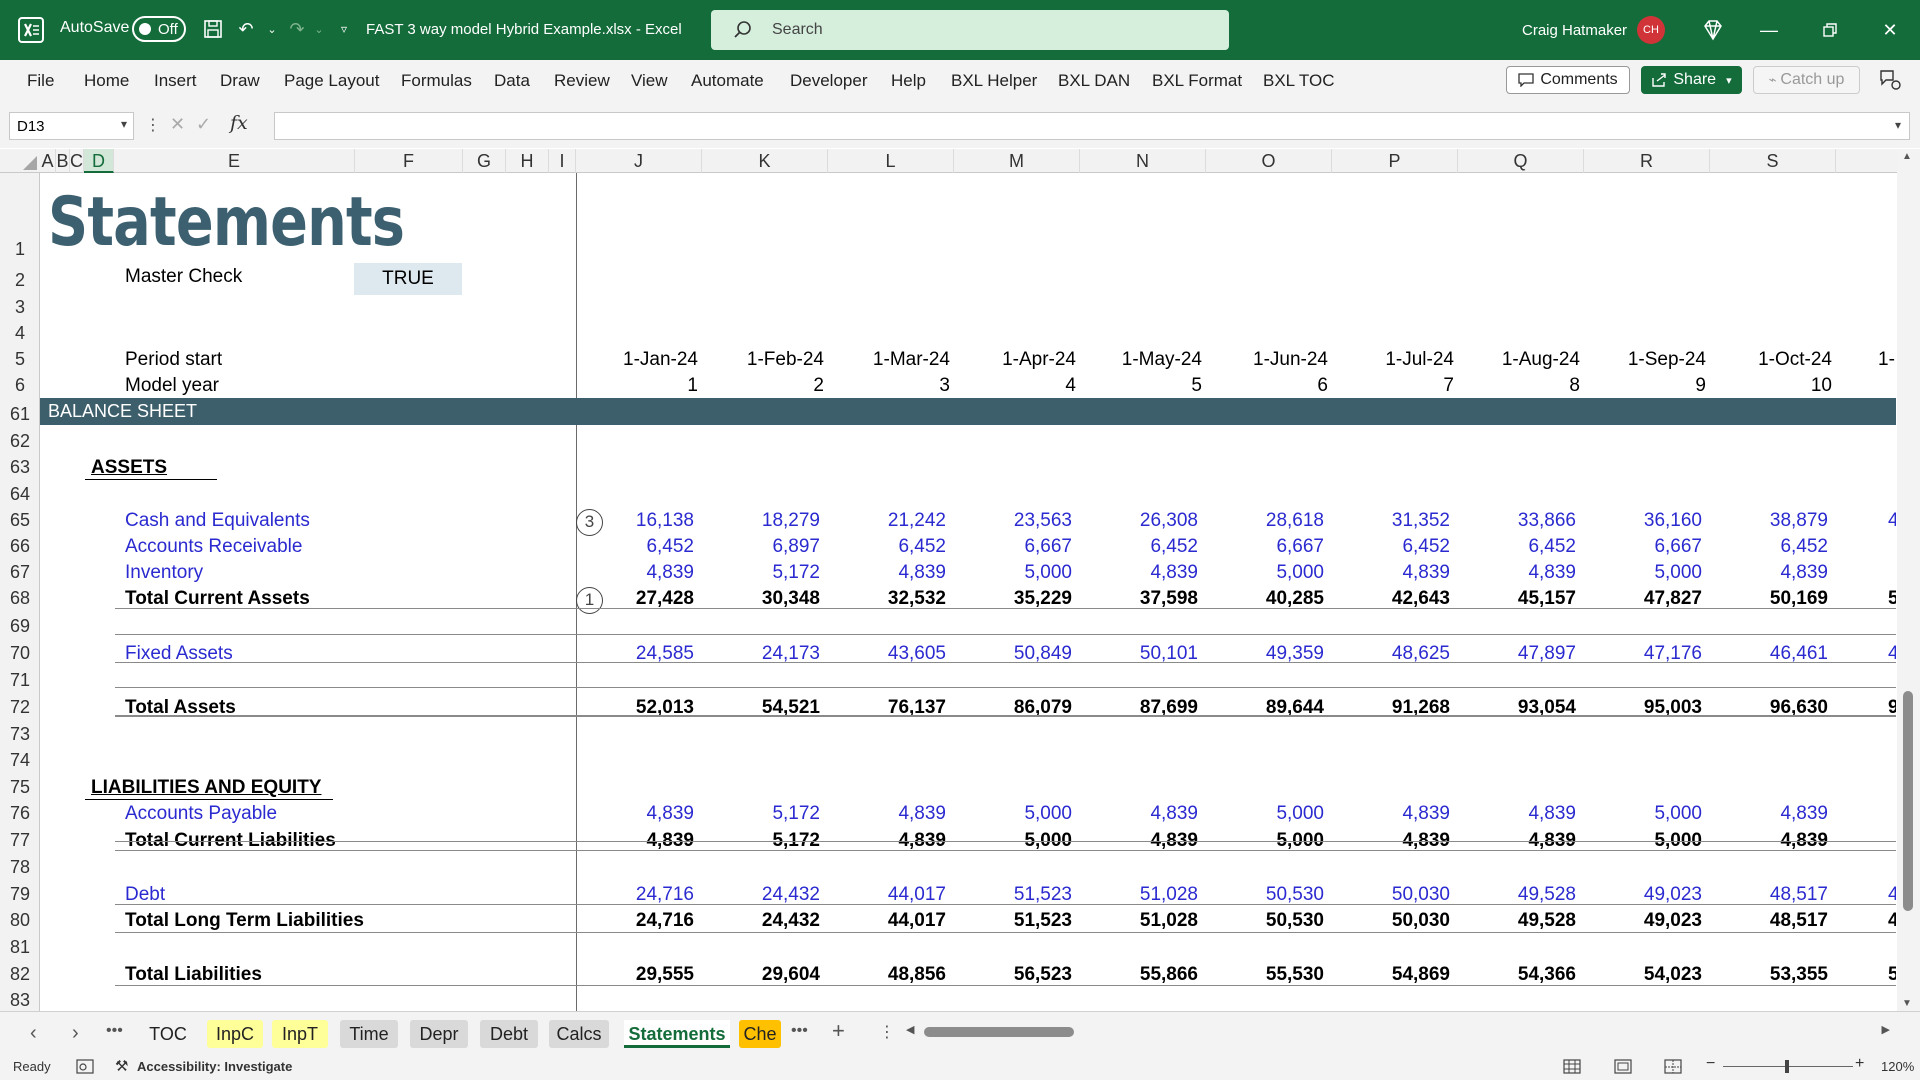 The image size is (1920, 1080). I want to click on tab-bxl-toc: BXL TOC, so click(1299, 81).